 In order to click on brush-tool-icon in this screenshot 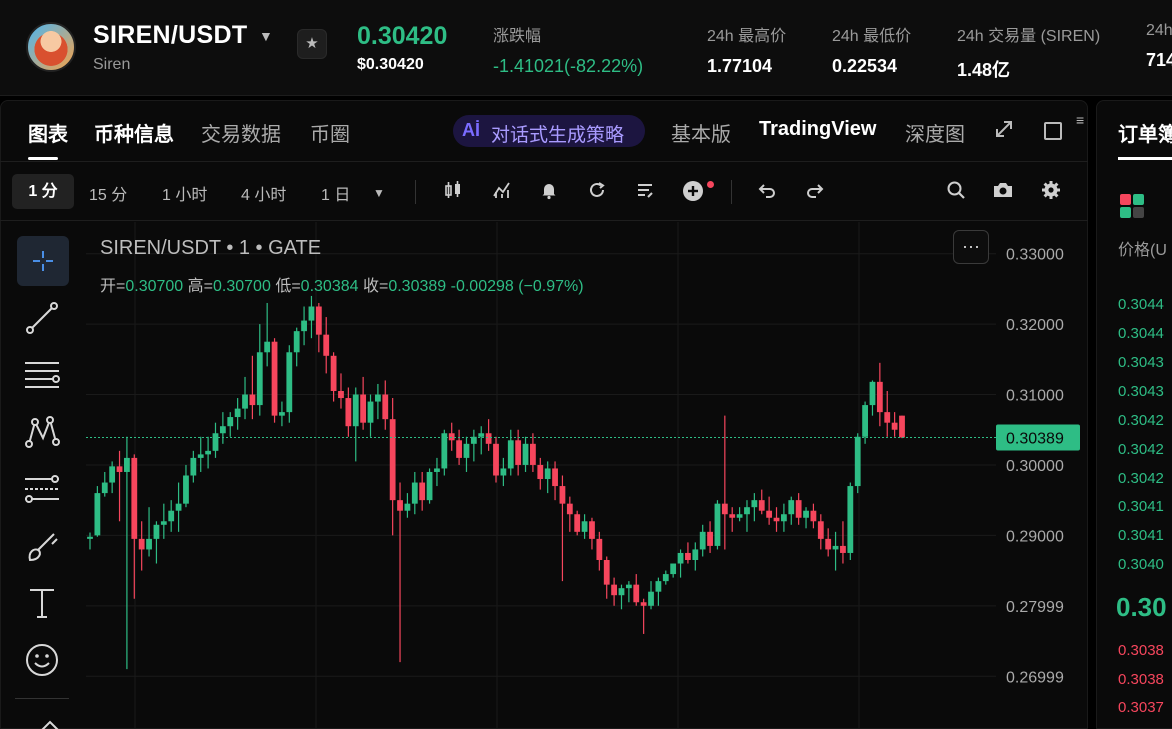, I will do `click(42, 546)`.